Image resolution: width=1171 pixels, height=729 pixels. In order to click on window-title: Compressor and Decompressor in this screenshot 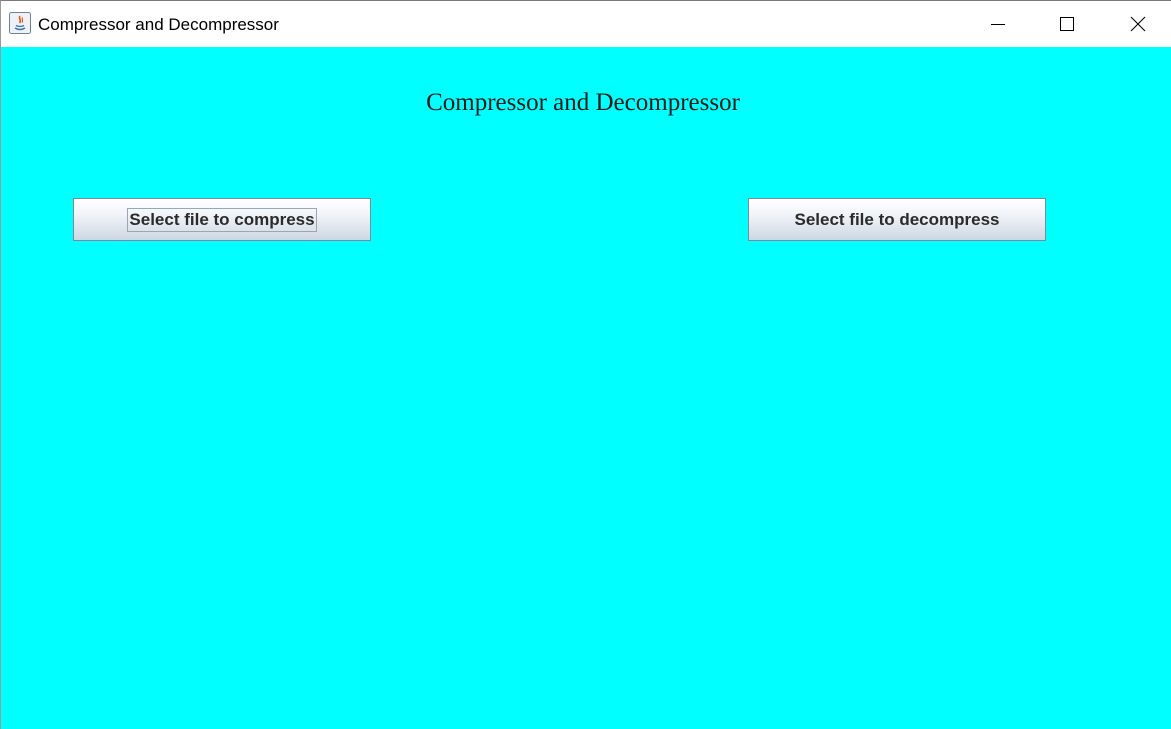, I will do `click(158, 24)`.